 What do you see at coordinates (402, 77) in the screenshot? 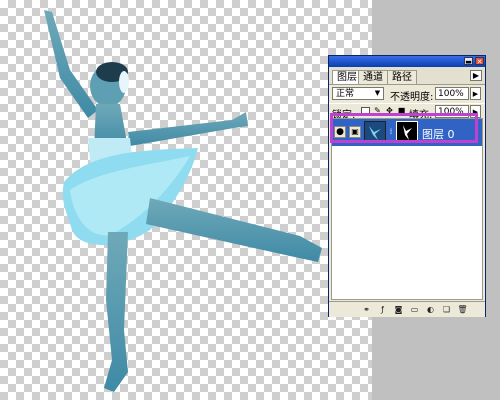
I see `tab-paths: 路径` at bounding box center [402, 77].